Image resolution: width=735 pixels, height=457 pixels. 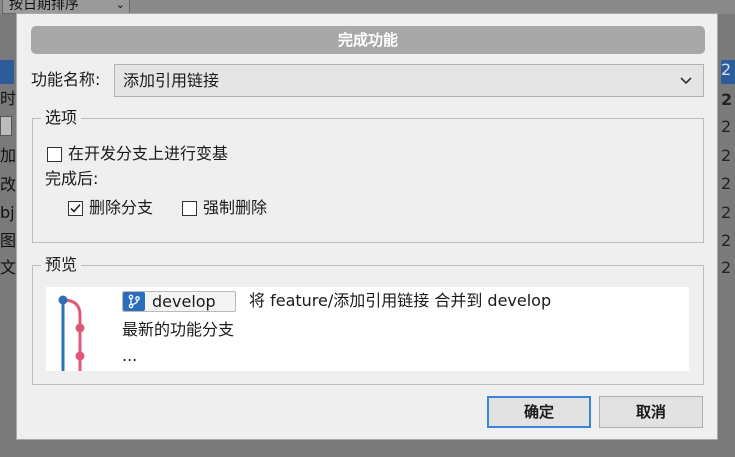 What do you see at coordinates (120, 5) in the screenshot?
I see `chevron-down-icon: ⌄` at bounding box center [120, 5].